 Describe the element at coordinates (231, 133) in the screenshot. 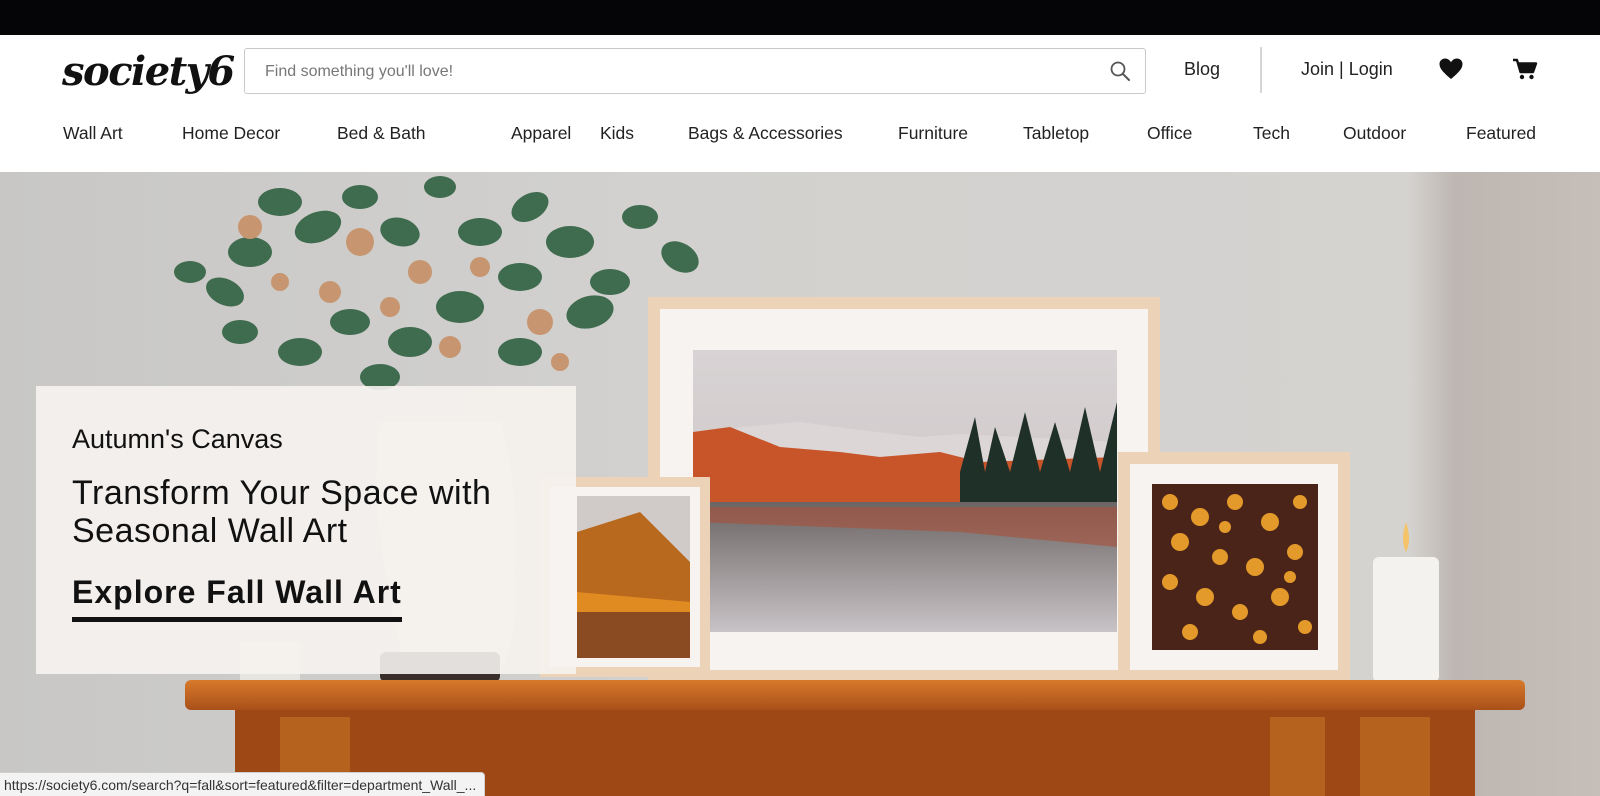

I see `nav-home-decor: Home Decor` at that location.